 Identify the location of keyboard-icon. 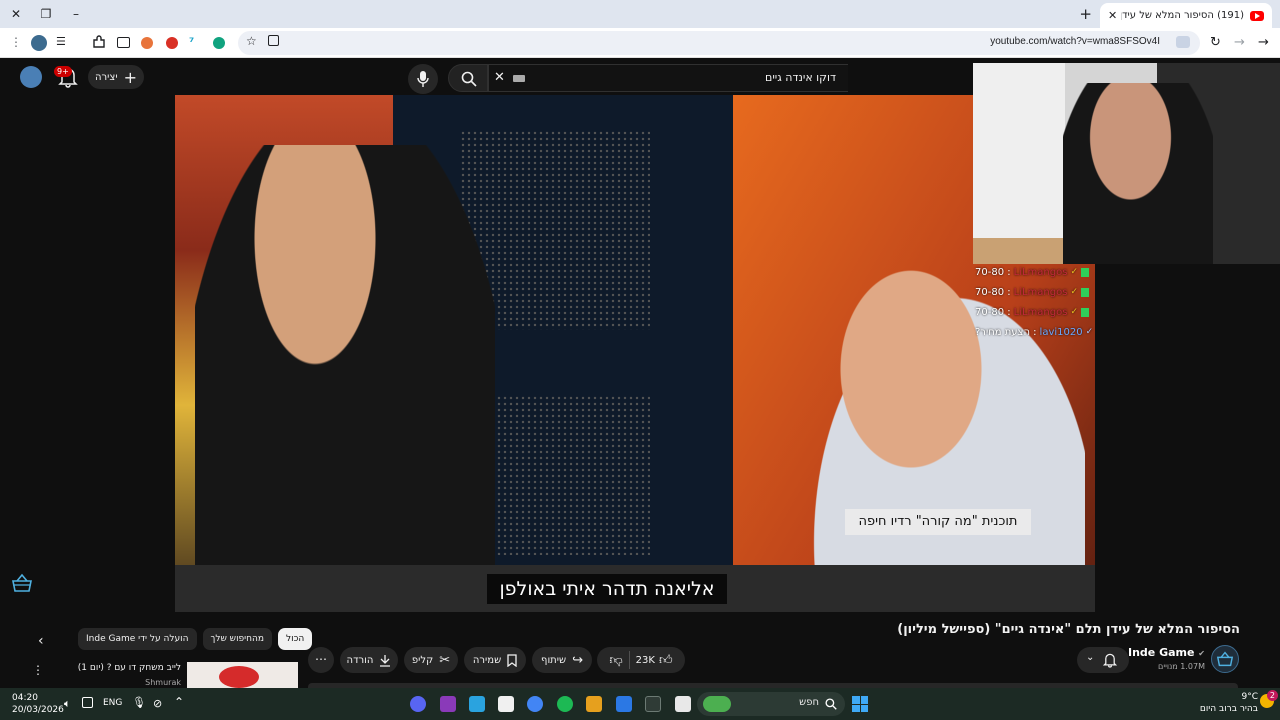
(519, 78).